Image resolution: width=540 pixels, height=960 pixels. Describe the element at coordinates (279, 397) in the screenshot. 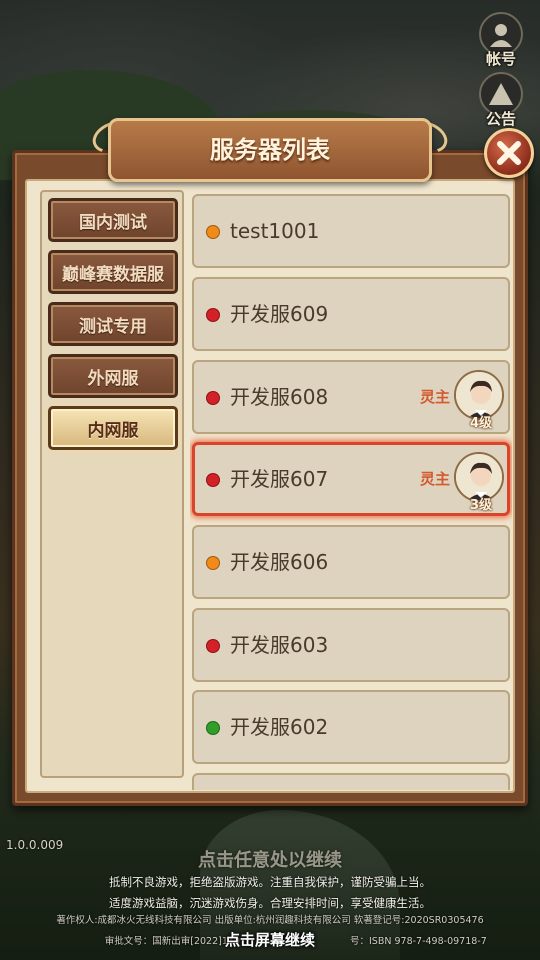

I see `server-name: 开发服608` at that location.